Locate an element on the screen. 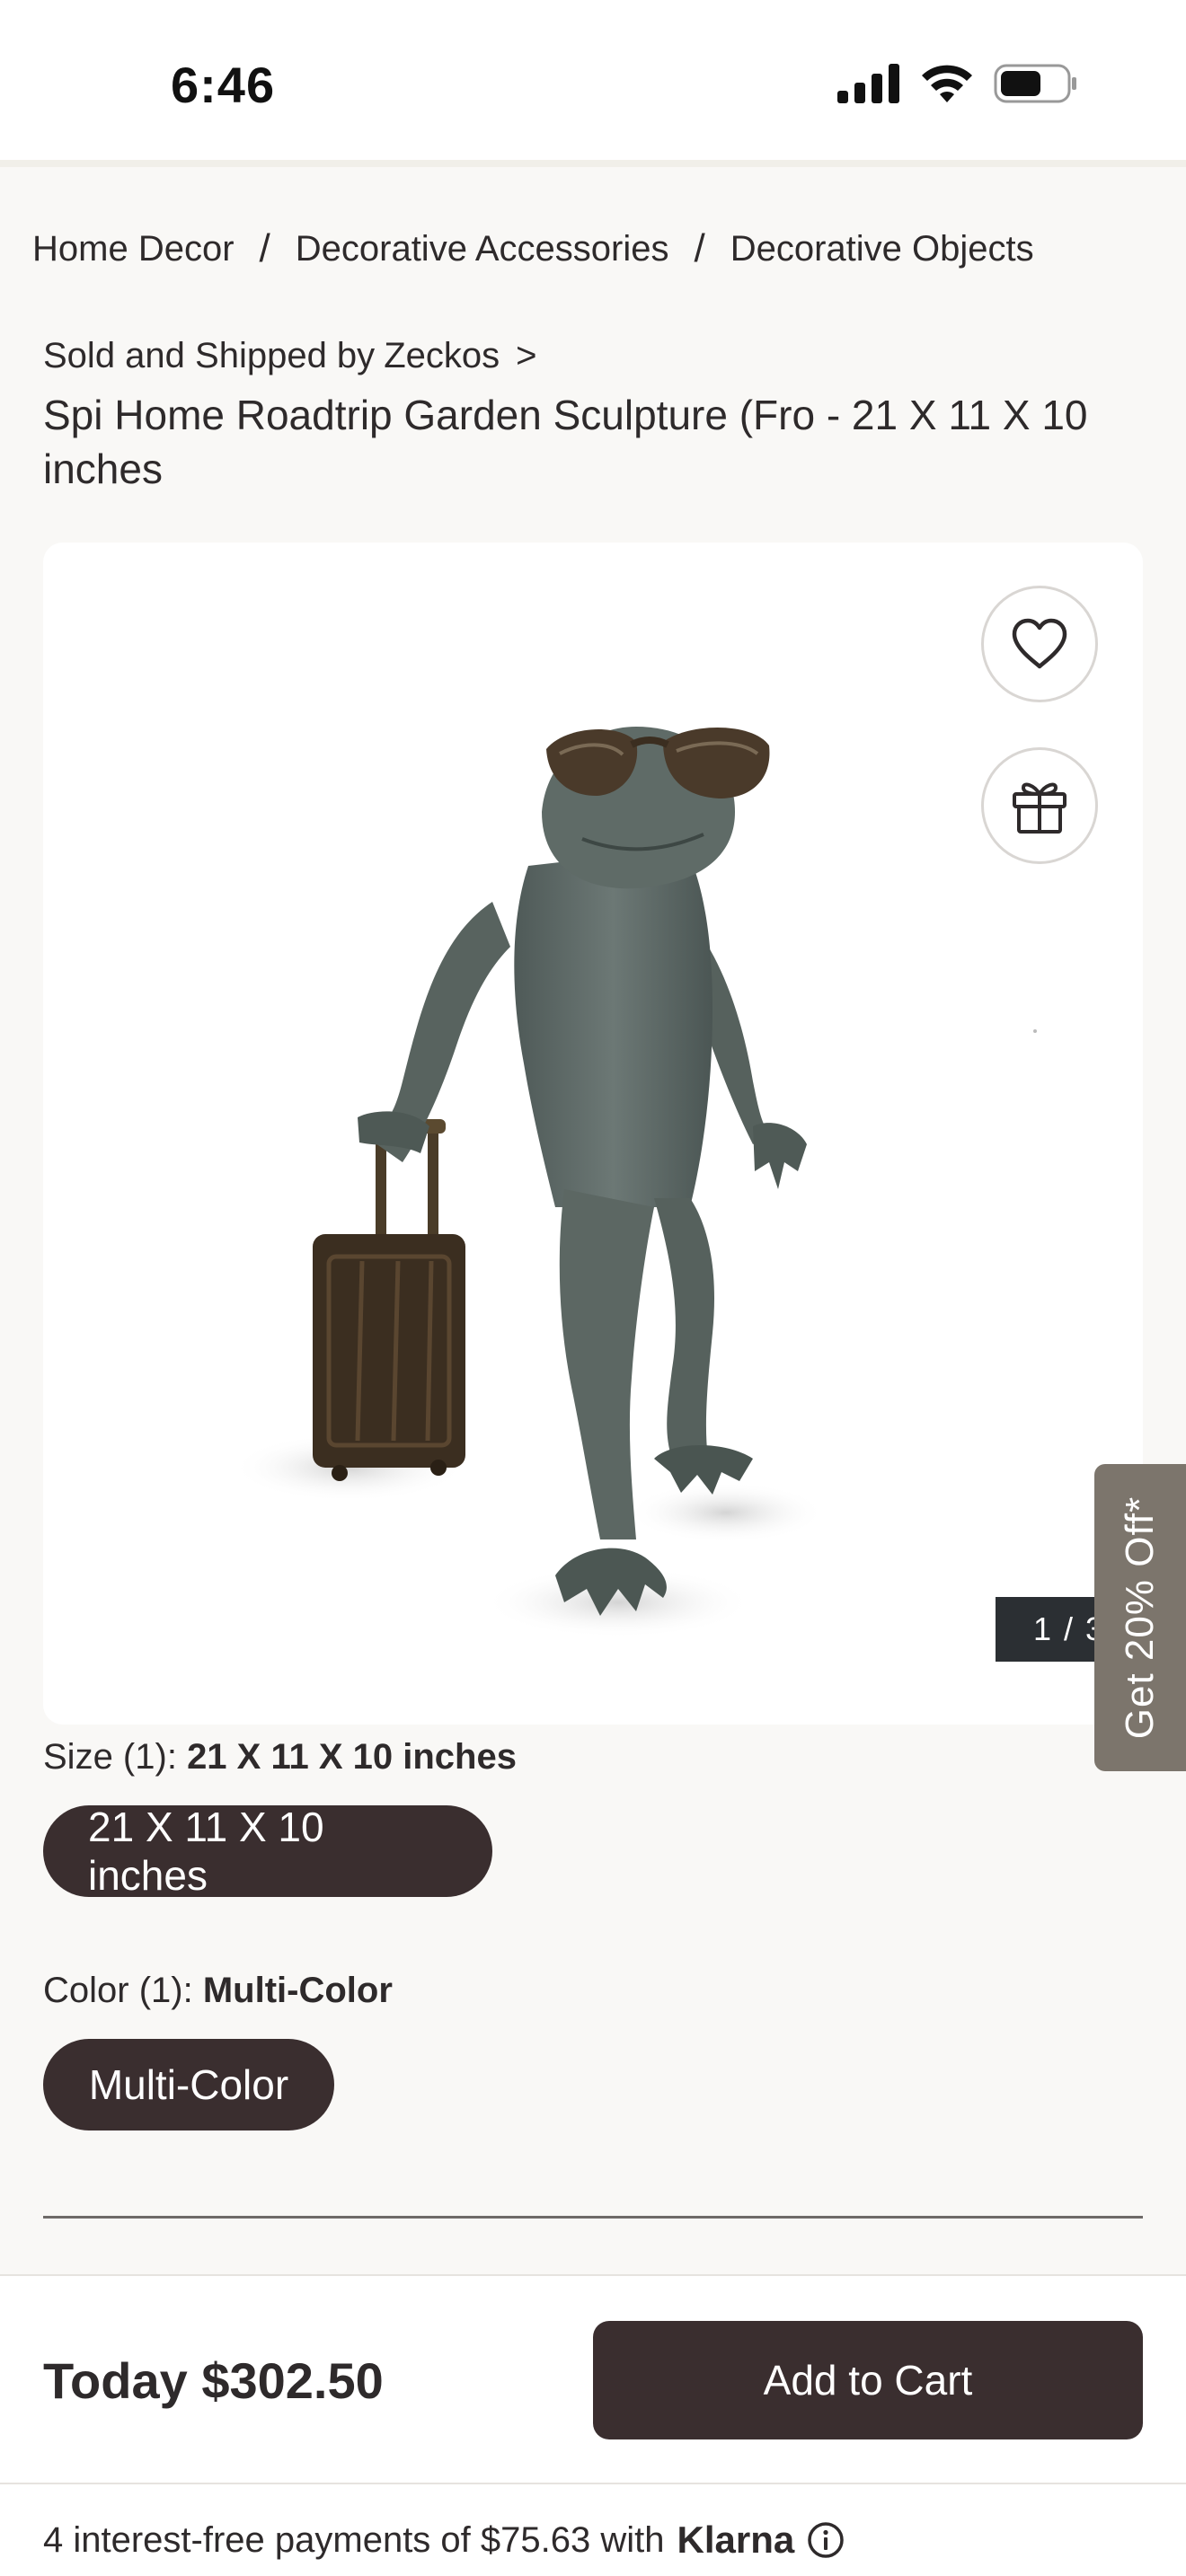 This screenshot has height=2576, width=1186. promo-tab: Get 20% Off* is located at coordinates (1140, 1617).